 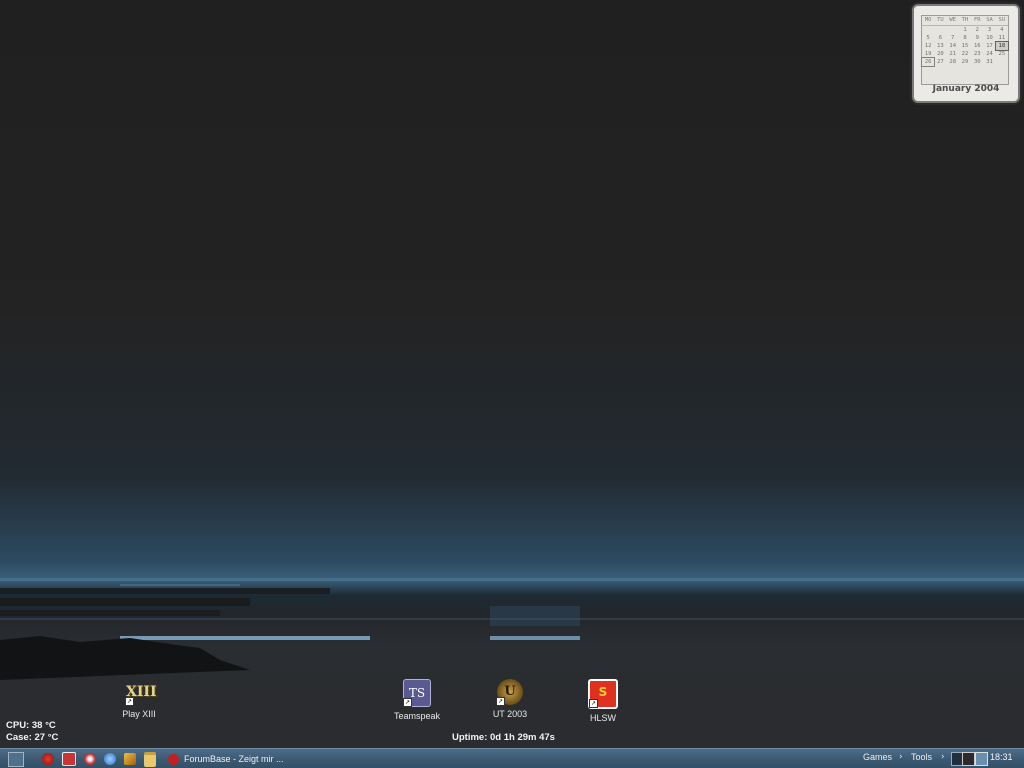 I want to click on calendar-day: 29, so click(x=965, y=62).